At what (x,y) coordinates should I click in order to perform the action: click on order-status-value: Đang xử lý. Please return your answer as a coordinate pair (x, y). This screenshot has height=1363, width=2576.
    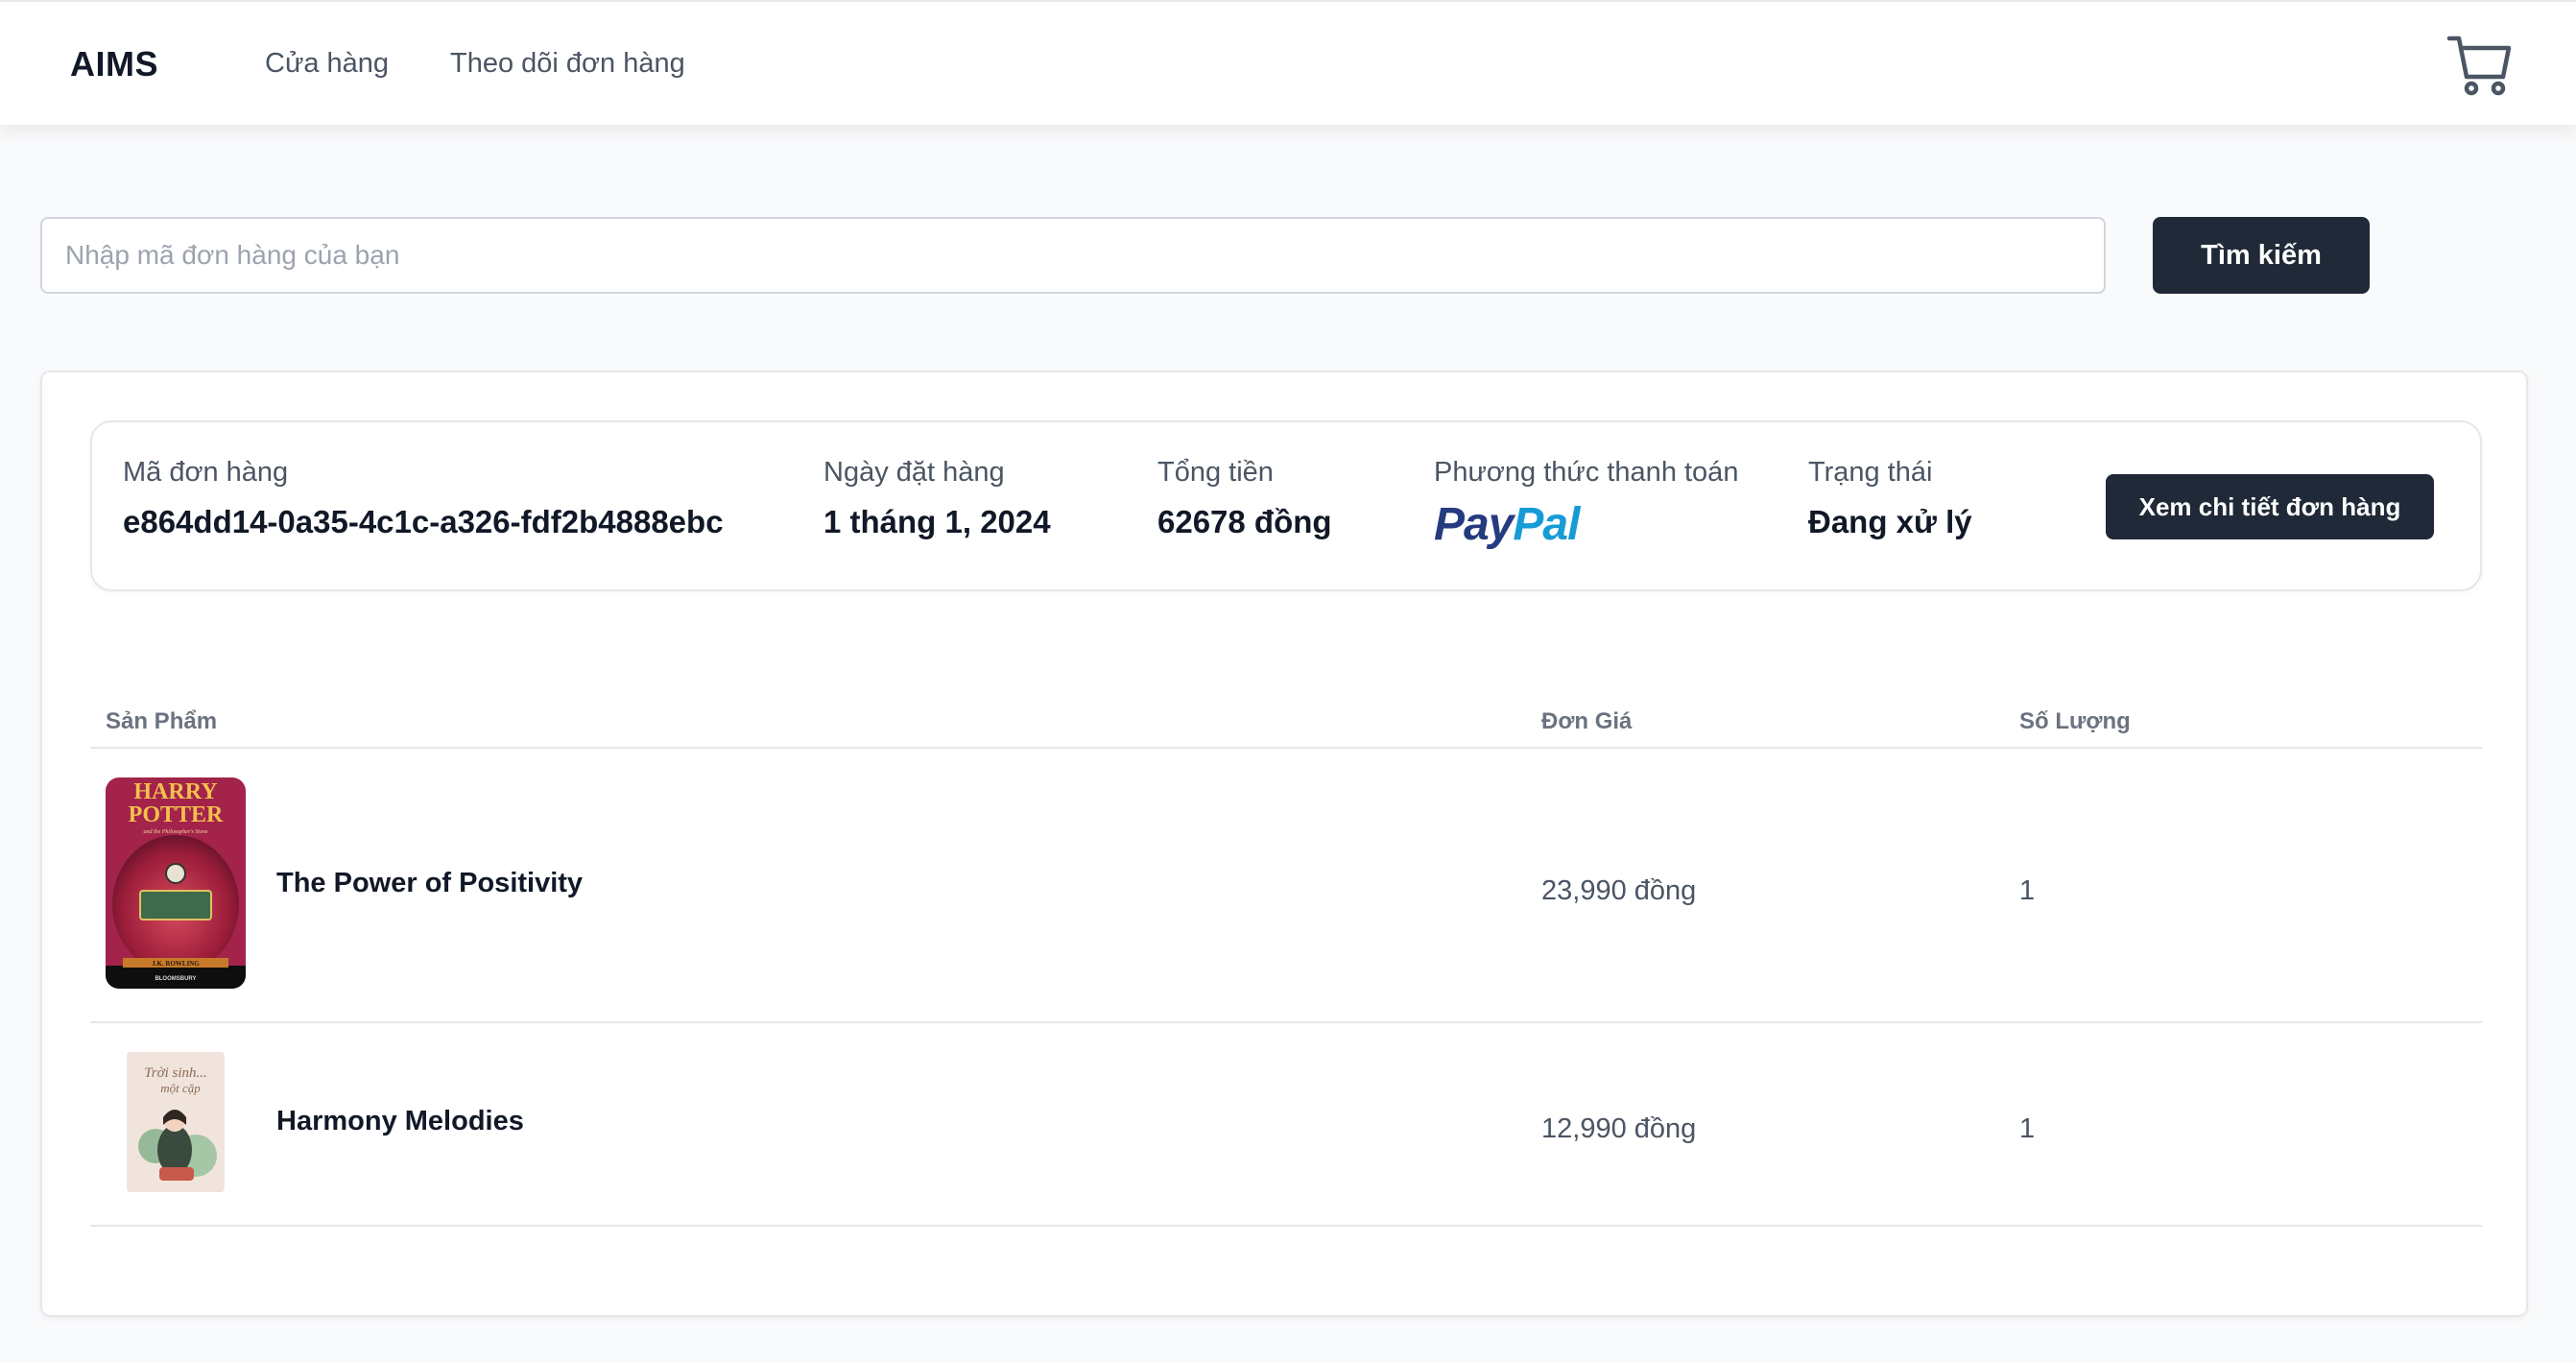
    Looking at the image, I should click on (1890, 521).